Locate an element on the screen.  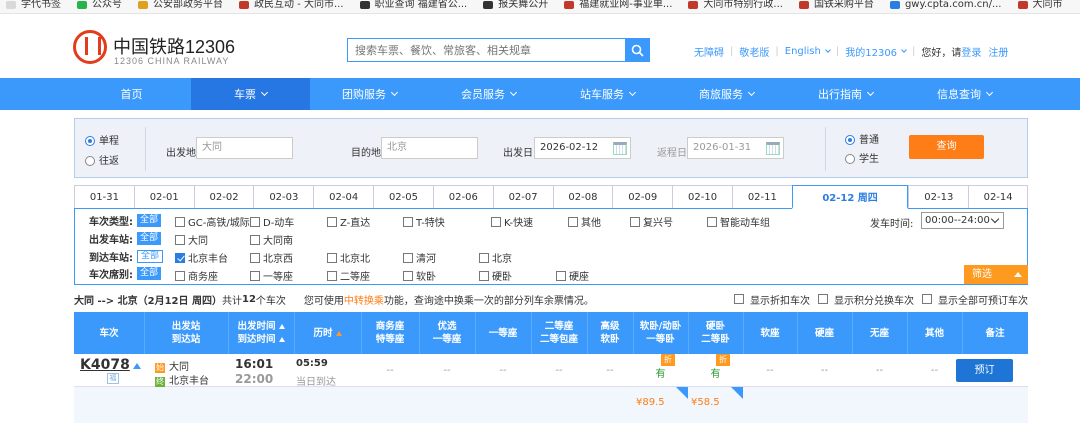
filter-option: Z-直达 is located at coordinates (348, 221).